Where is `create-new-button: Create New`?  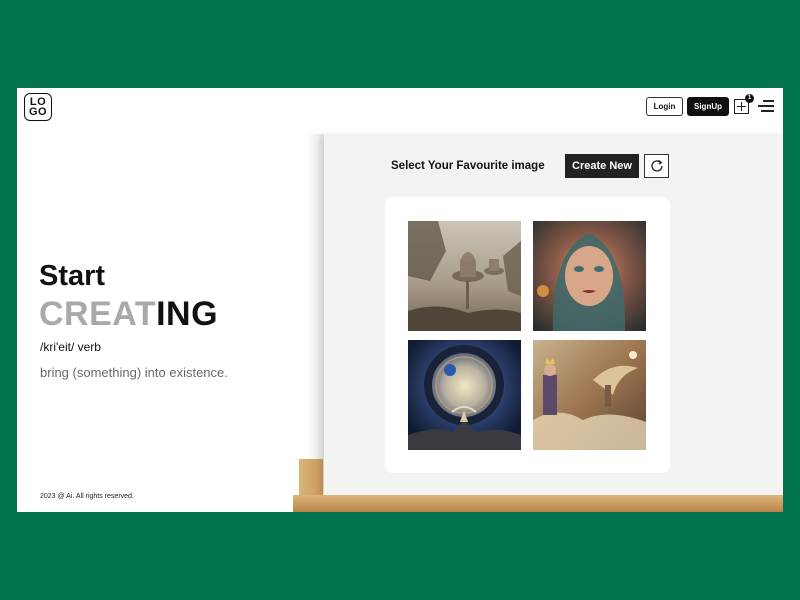
create-new-button: Create New is located at coordinates (602, 166).